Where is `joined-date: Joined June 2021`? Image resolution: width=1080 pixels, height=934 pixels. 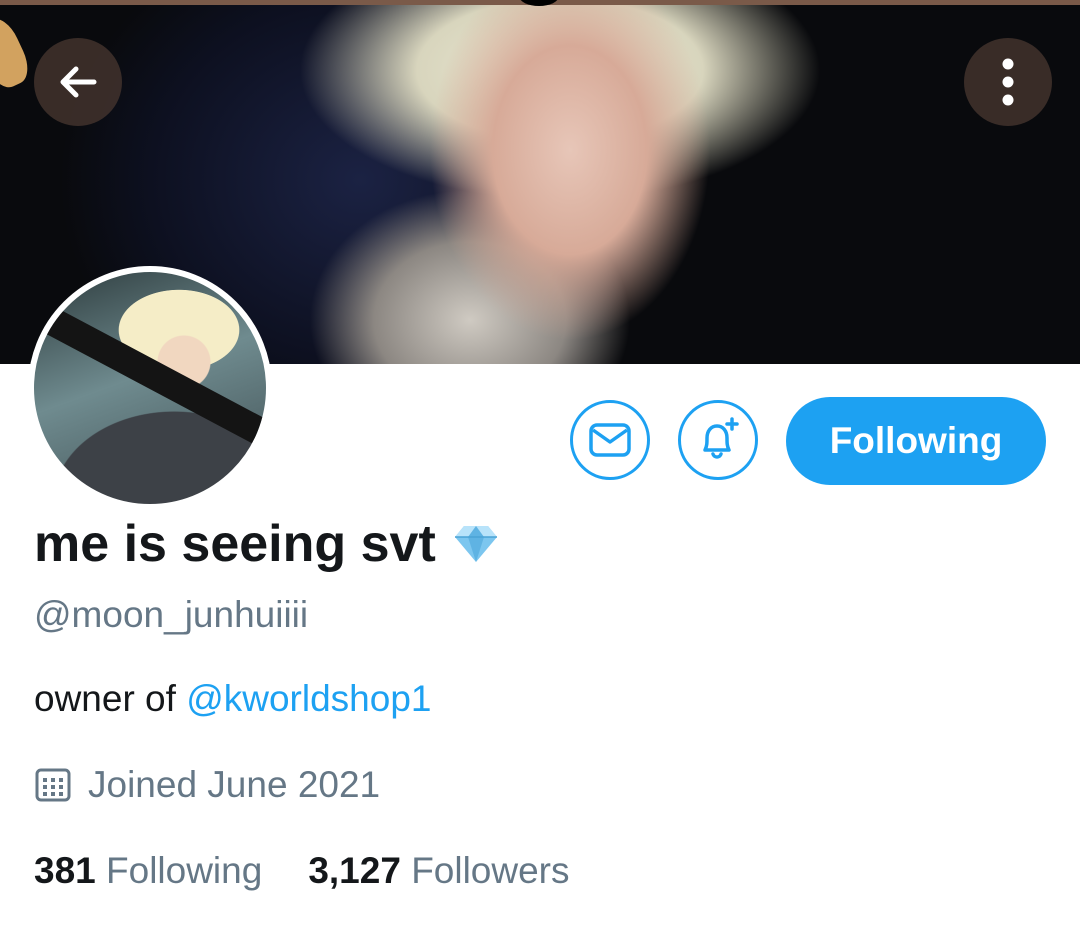 joined-date: Joined June 2021 is located at coordinates (207, 785).